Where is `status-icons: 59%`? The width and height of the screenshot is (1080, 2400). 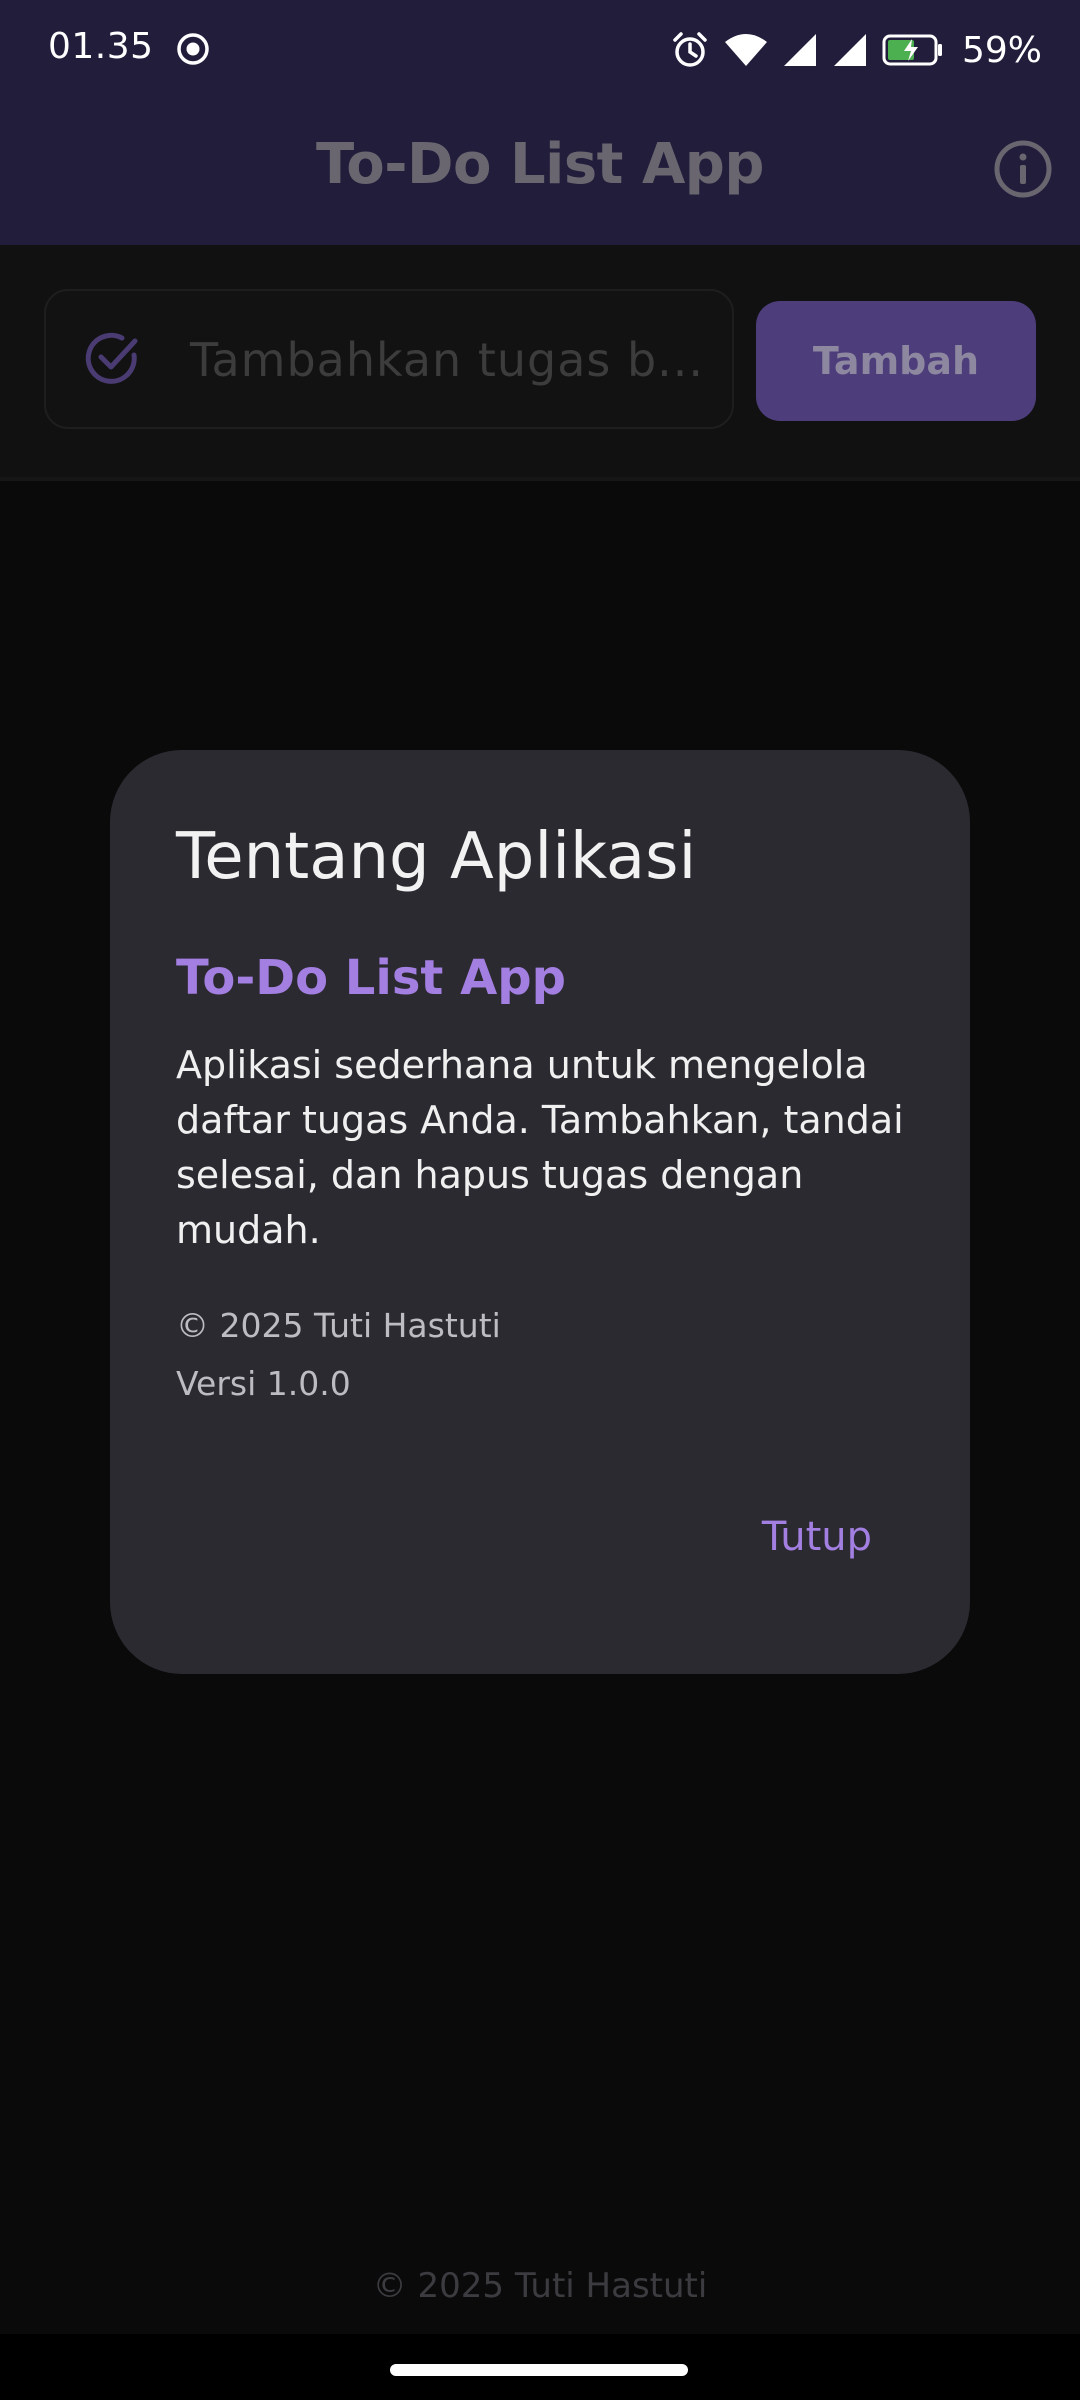 status-icons: 59% is located at coordinates (856, 50).